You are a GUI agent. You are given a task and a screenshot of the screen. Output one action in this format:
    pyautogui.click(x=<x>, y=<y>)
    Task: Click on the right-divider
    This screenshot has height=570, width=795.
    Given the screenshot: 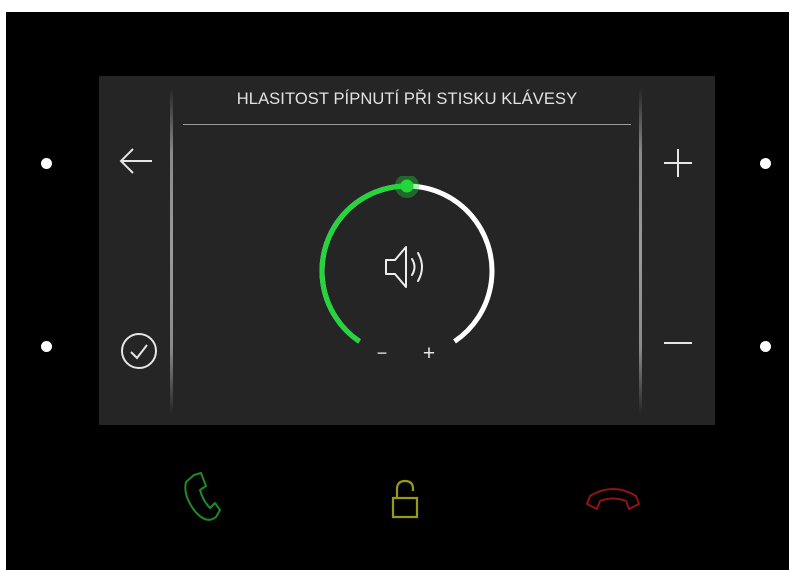 What is the action you would take?
    pyautogui.click(x=640, y=251)
    